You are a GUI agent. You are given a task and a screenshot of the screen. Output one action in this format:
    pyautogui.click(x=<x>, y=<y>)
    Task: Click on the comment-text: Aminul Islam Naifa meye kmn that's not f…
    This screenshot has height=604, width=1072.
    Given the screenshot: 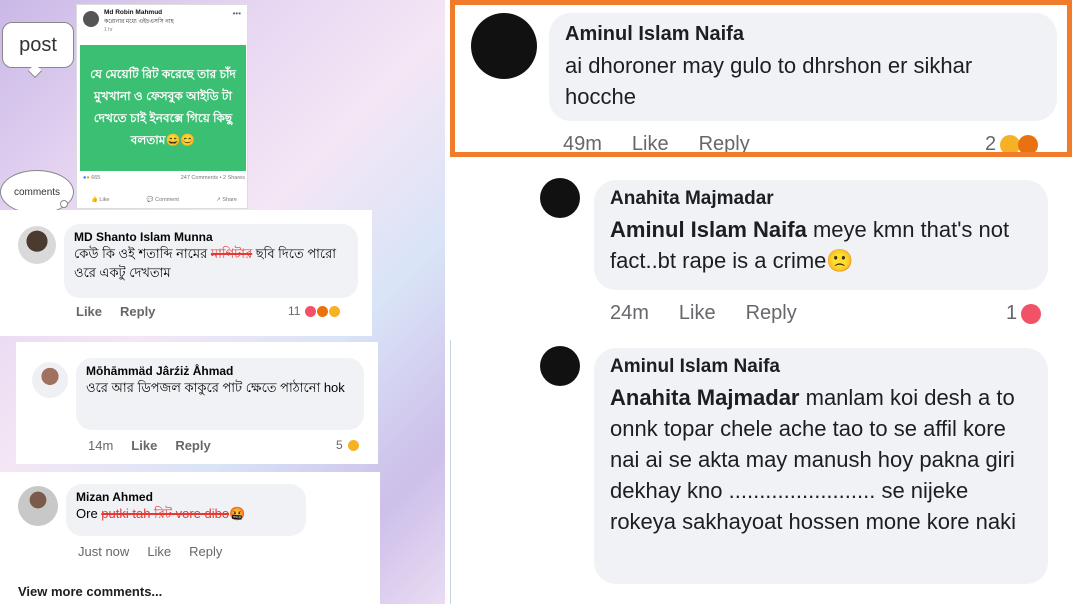 What is the action you would take?
    pyautogui.click(x=810, y=245)
    